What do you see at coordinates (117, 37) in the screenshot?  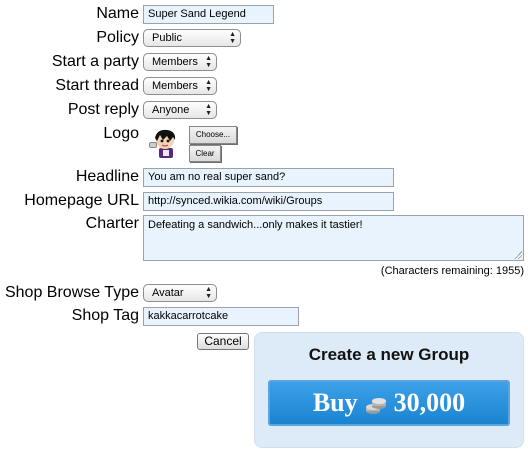 I see `policy-label: Policy` at bounding box center [117, 37].